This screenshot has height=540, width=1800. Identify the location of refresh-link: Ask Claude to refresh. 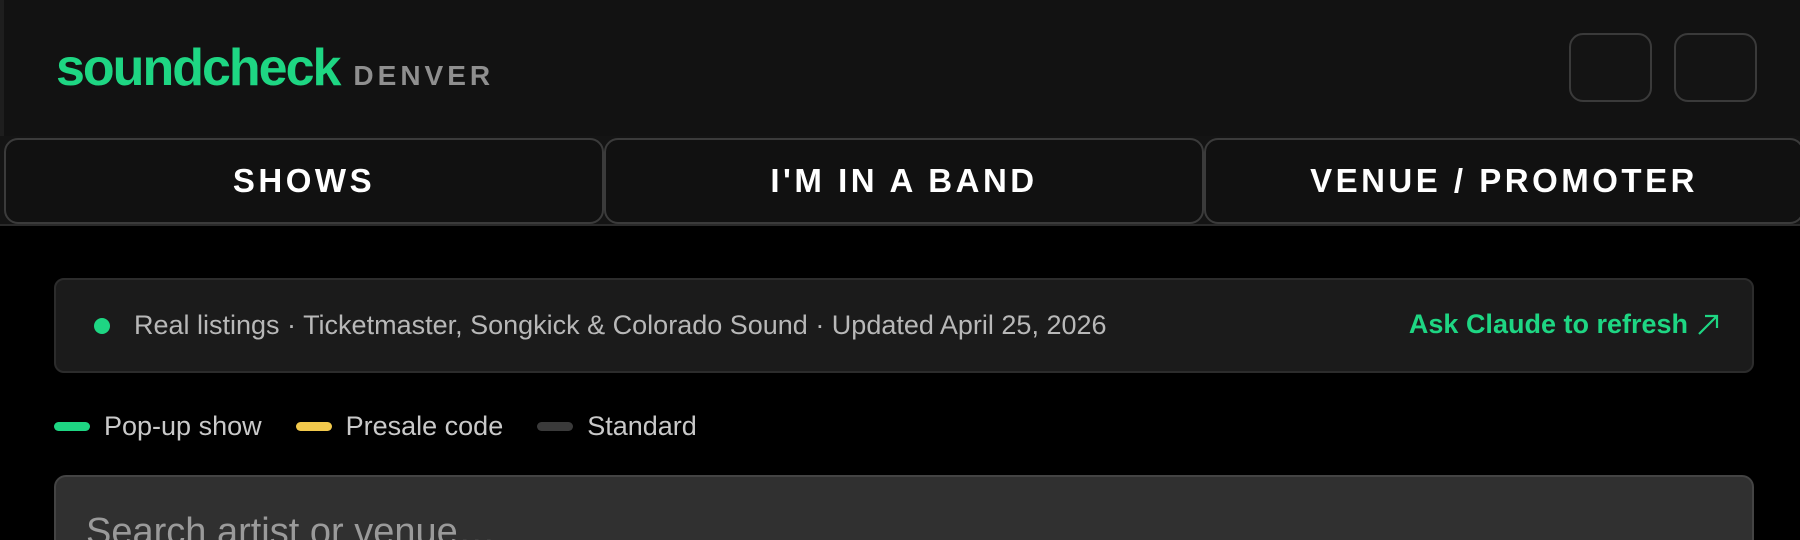
(1564, 324).